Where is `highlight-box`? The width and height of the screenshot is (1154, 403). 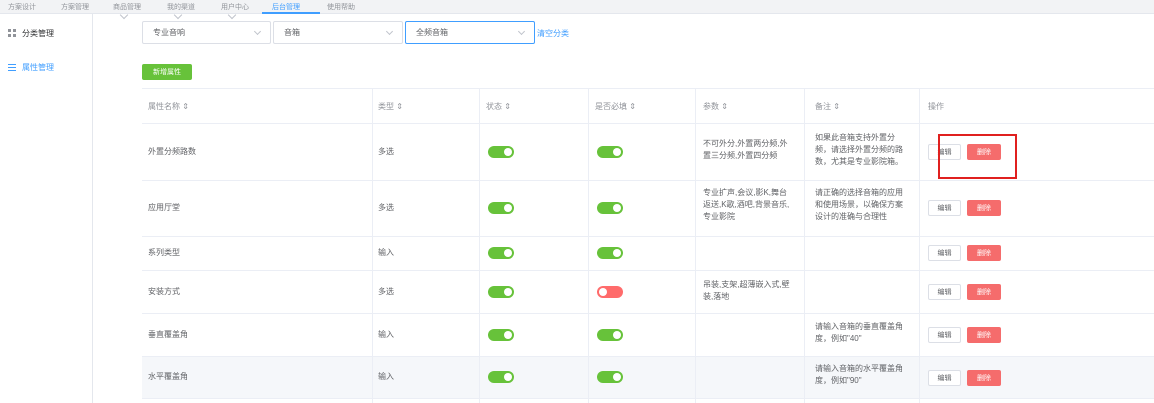
highlight-box is located at coordinates (977, 156).